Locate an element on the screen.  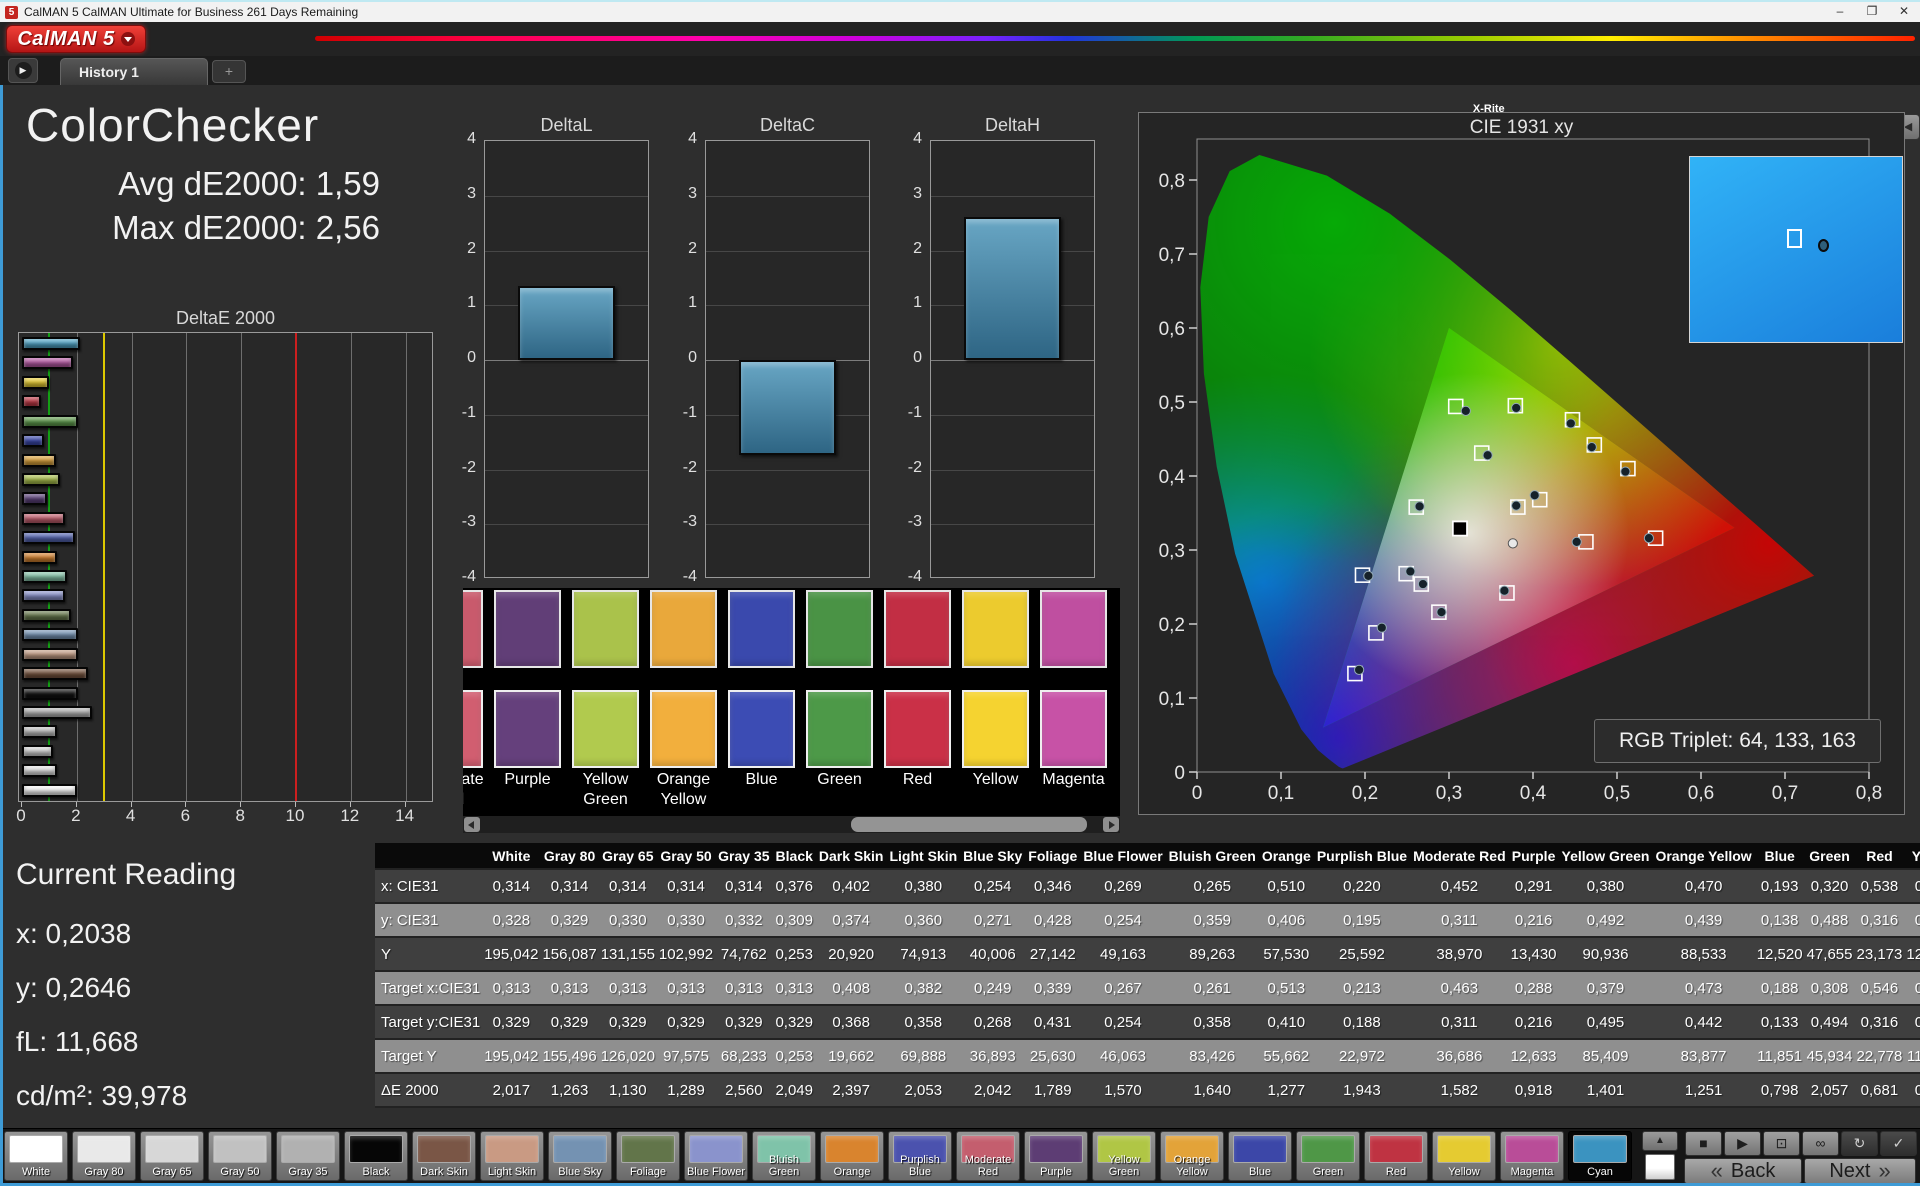
patch-button-orange: Orange is located at coordinates (852, 1156).